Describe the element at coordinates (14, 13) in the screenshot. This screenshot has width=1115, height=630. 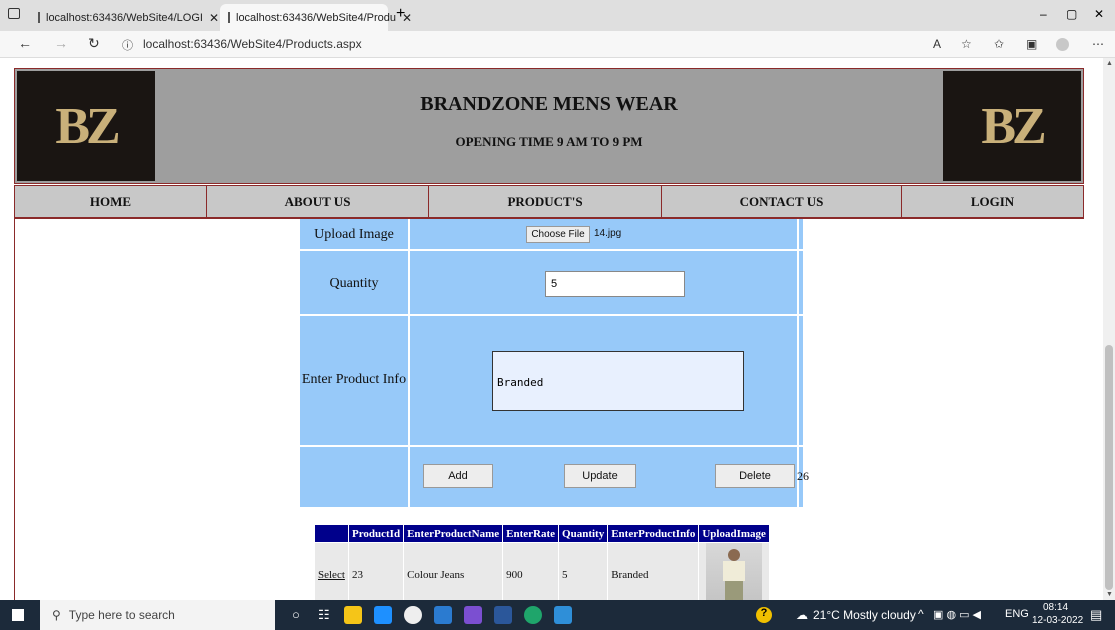
I see `tab-actions-icon` at that location.